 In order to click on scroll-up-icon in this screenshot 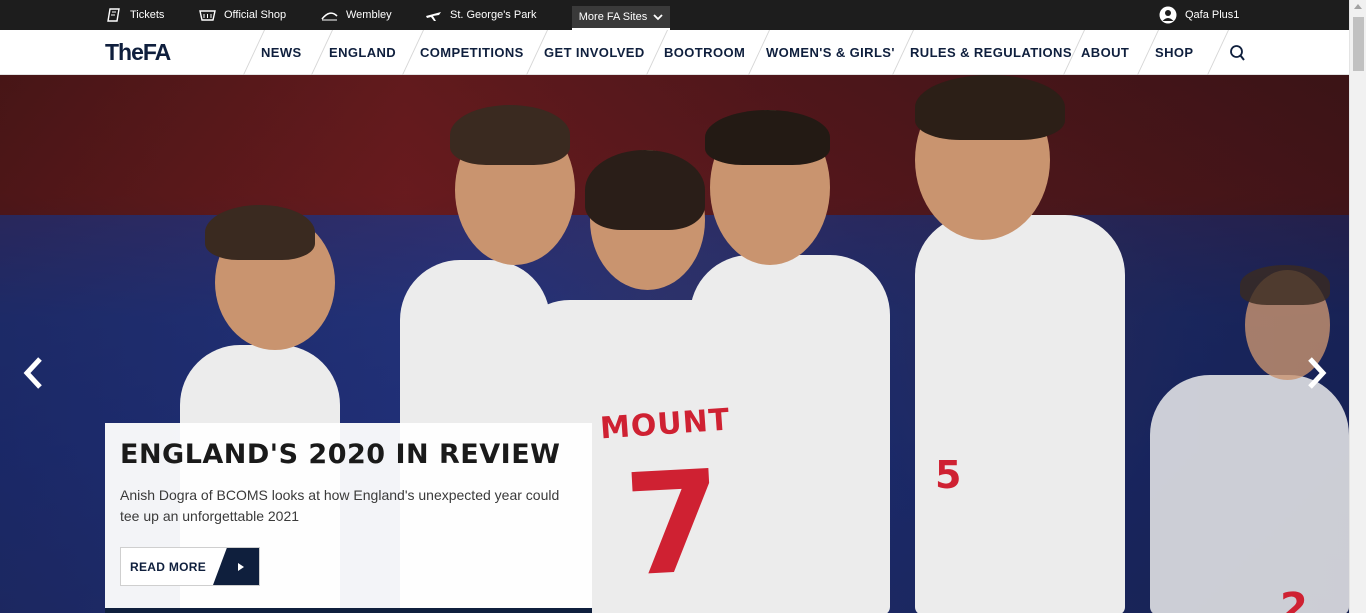, I will do `click(1358, 6)`.